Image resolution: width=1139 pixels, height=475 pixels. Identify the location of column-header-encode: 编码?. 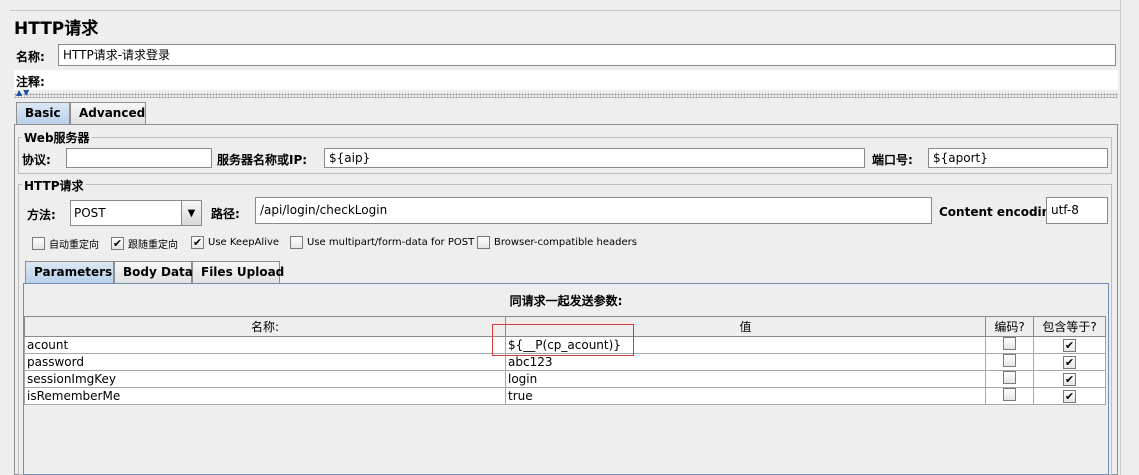
(1009, 326).